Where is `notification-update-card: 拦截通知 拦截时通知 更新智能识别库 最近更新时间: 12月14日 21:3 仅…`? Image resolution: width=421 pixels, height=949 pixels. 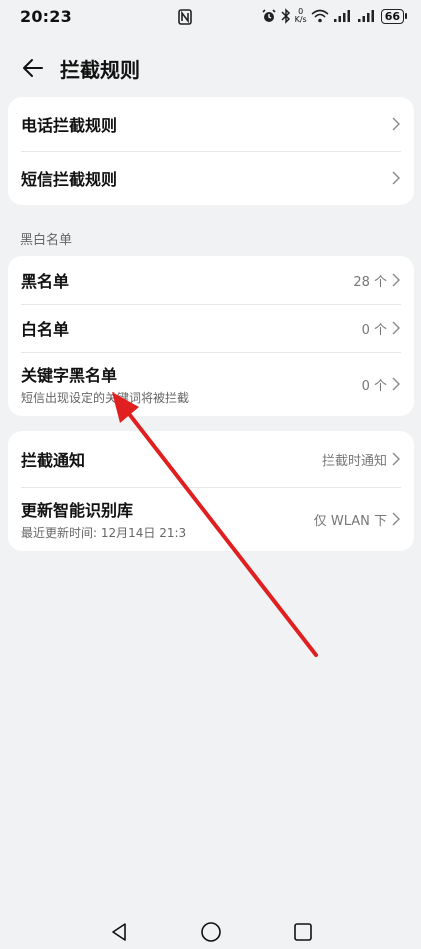
notification-update-card: 拦截通知 拦截时通知 更新智能识别库 最近更新时间: 12月14日 21:3 仅… is located at coordinates (211, 491).